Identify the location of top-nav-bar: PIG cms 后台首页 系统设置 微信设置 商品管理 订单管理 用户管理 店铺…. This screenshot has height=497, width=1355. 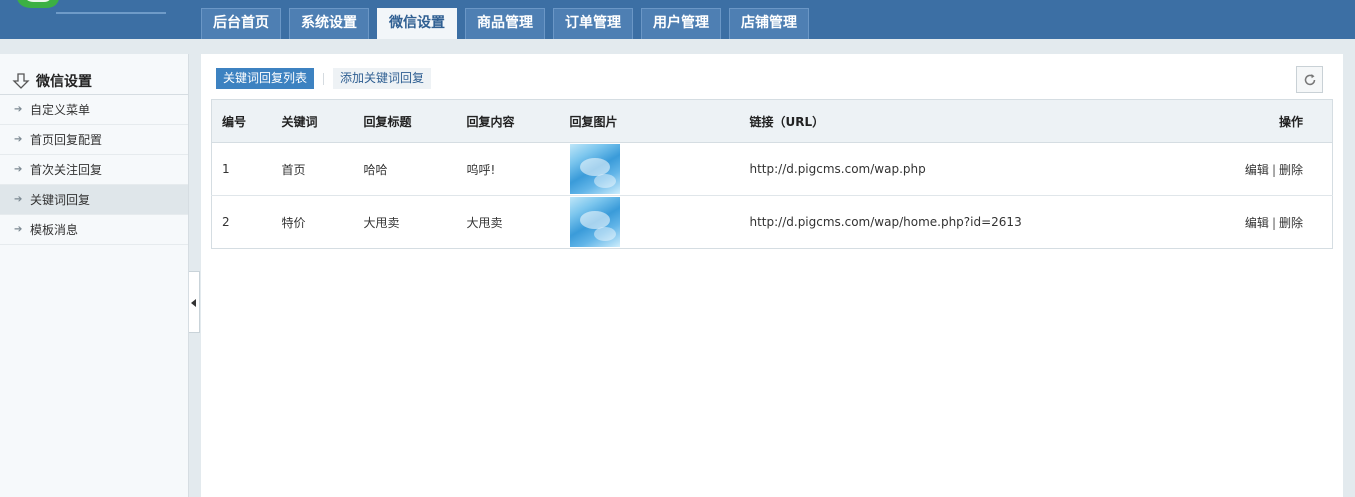
(677, 19).